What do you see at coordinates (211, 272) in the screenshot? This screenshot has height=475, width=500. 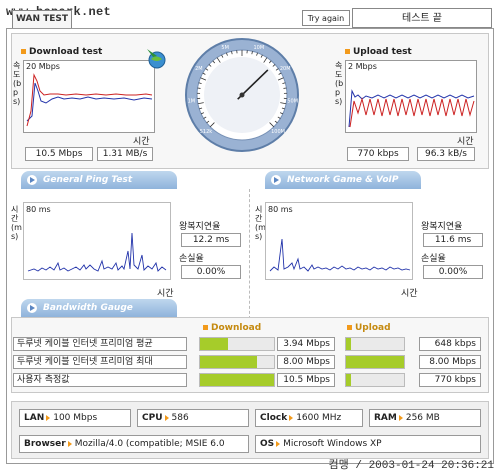 I see `ping-loss-value: 0.00%` at bounding box center [211, 272].